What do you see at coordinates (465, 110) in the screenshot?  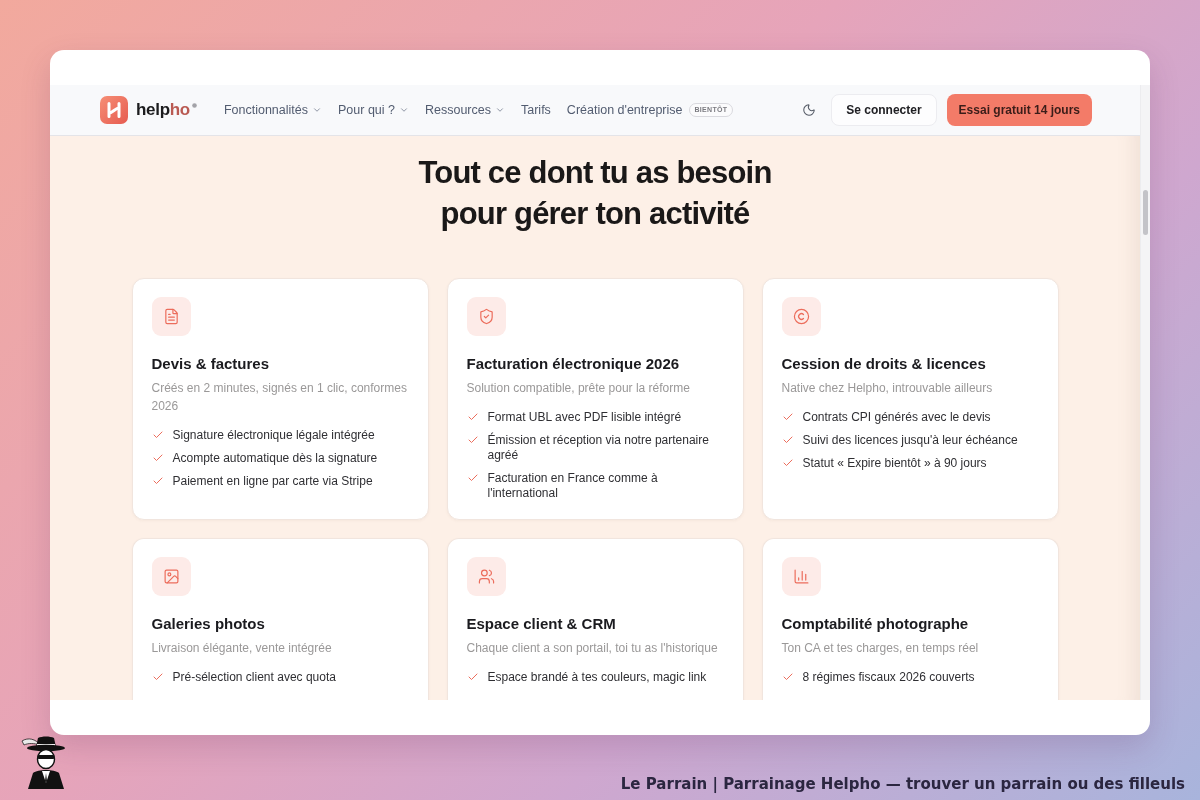 I see `nav-link: Ressources` at bounding box center [465, 110].